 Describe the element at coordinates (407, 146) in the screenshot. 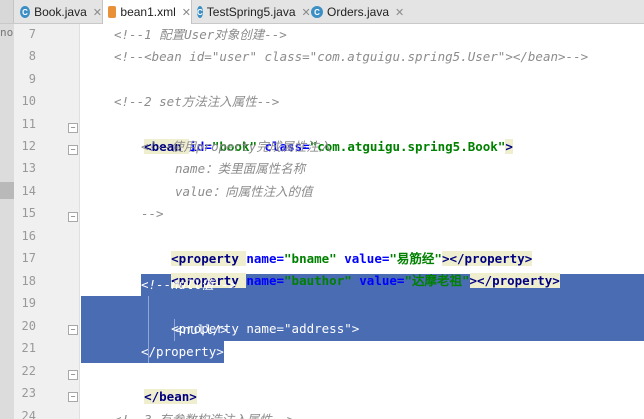

I see `xml-value: "com.atguigu.spring5.Book"` at that location.